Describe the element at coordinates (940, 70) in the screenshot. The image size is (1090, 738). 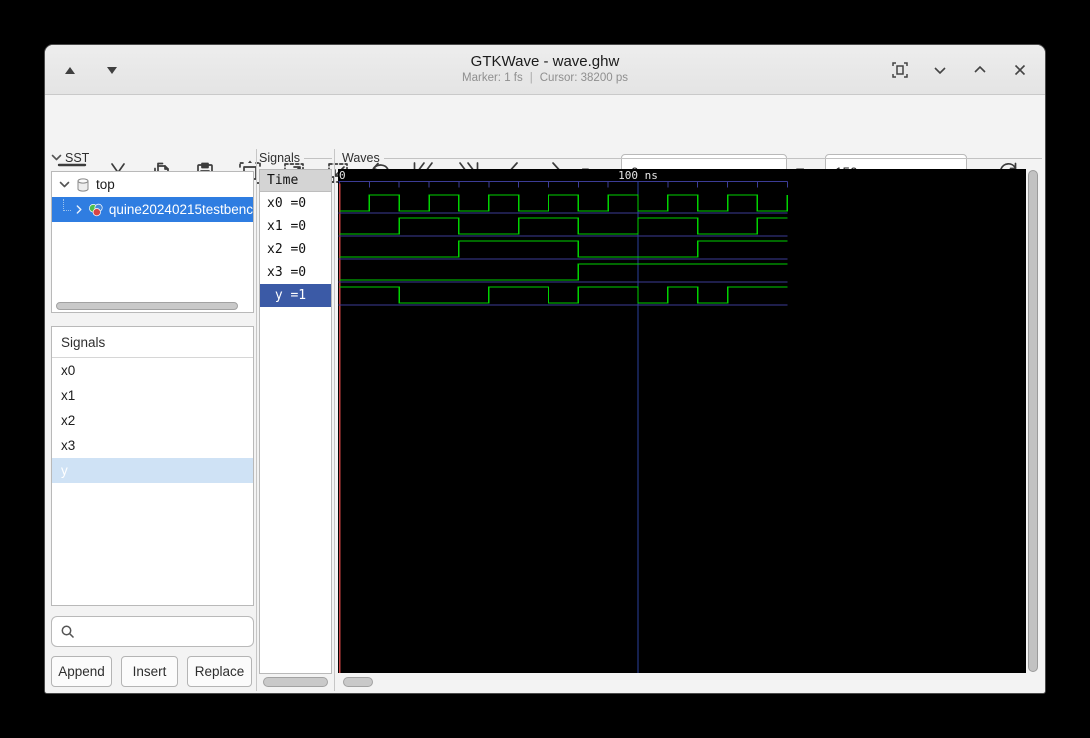
I see `minimize-icon` at that location.